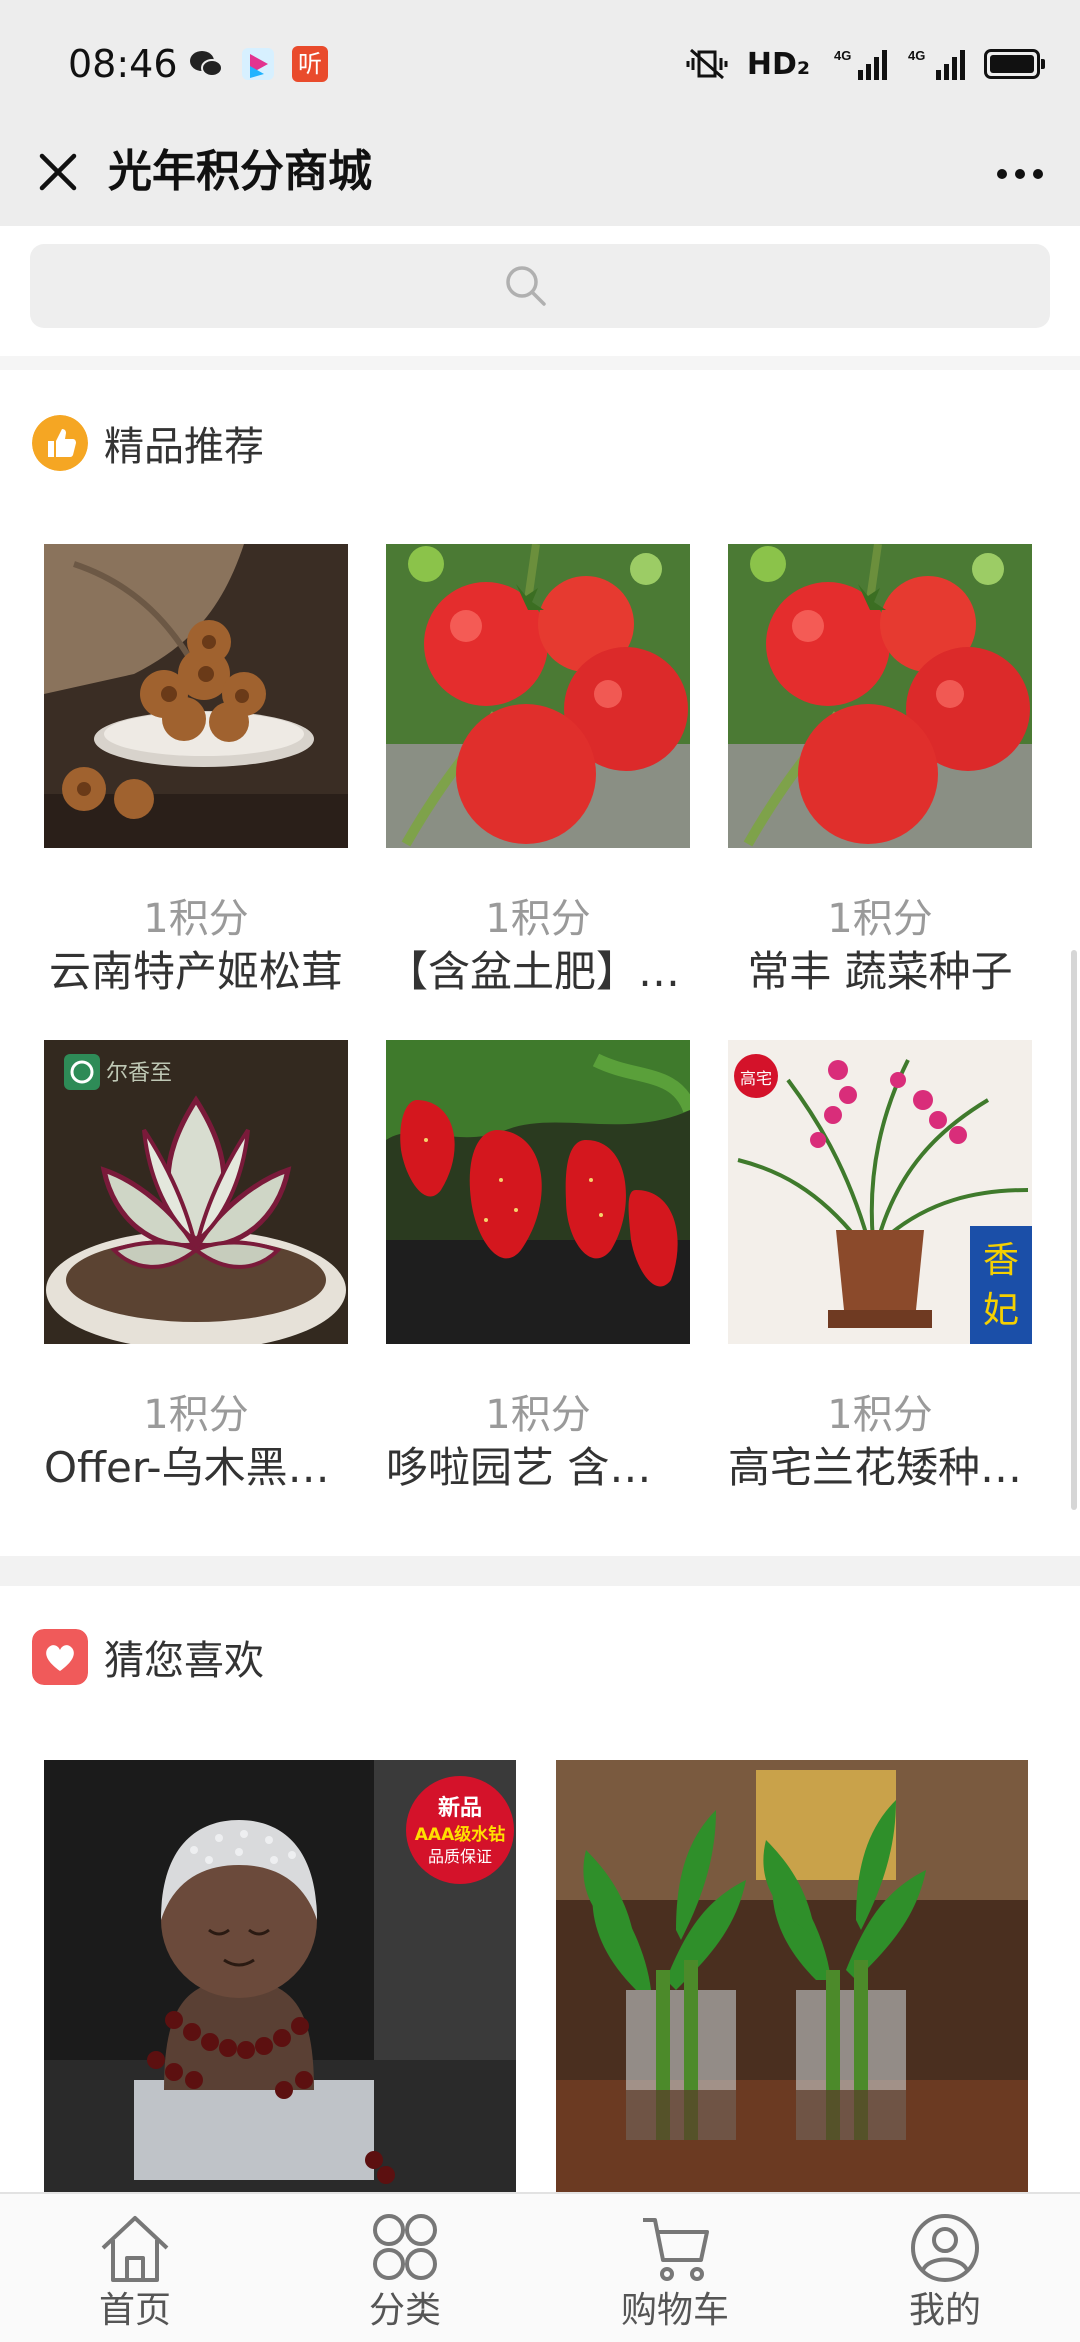 This screenshot has width=1080, height=2342. Describe the element at coordinates (240, 171) in the screenshot. I see `page-title: 光年积分商城` at that location.